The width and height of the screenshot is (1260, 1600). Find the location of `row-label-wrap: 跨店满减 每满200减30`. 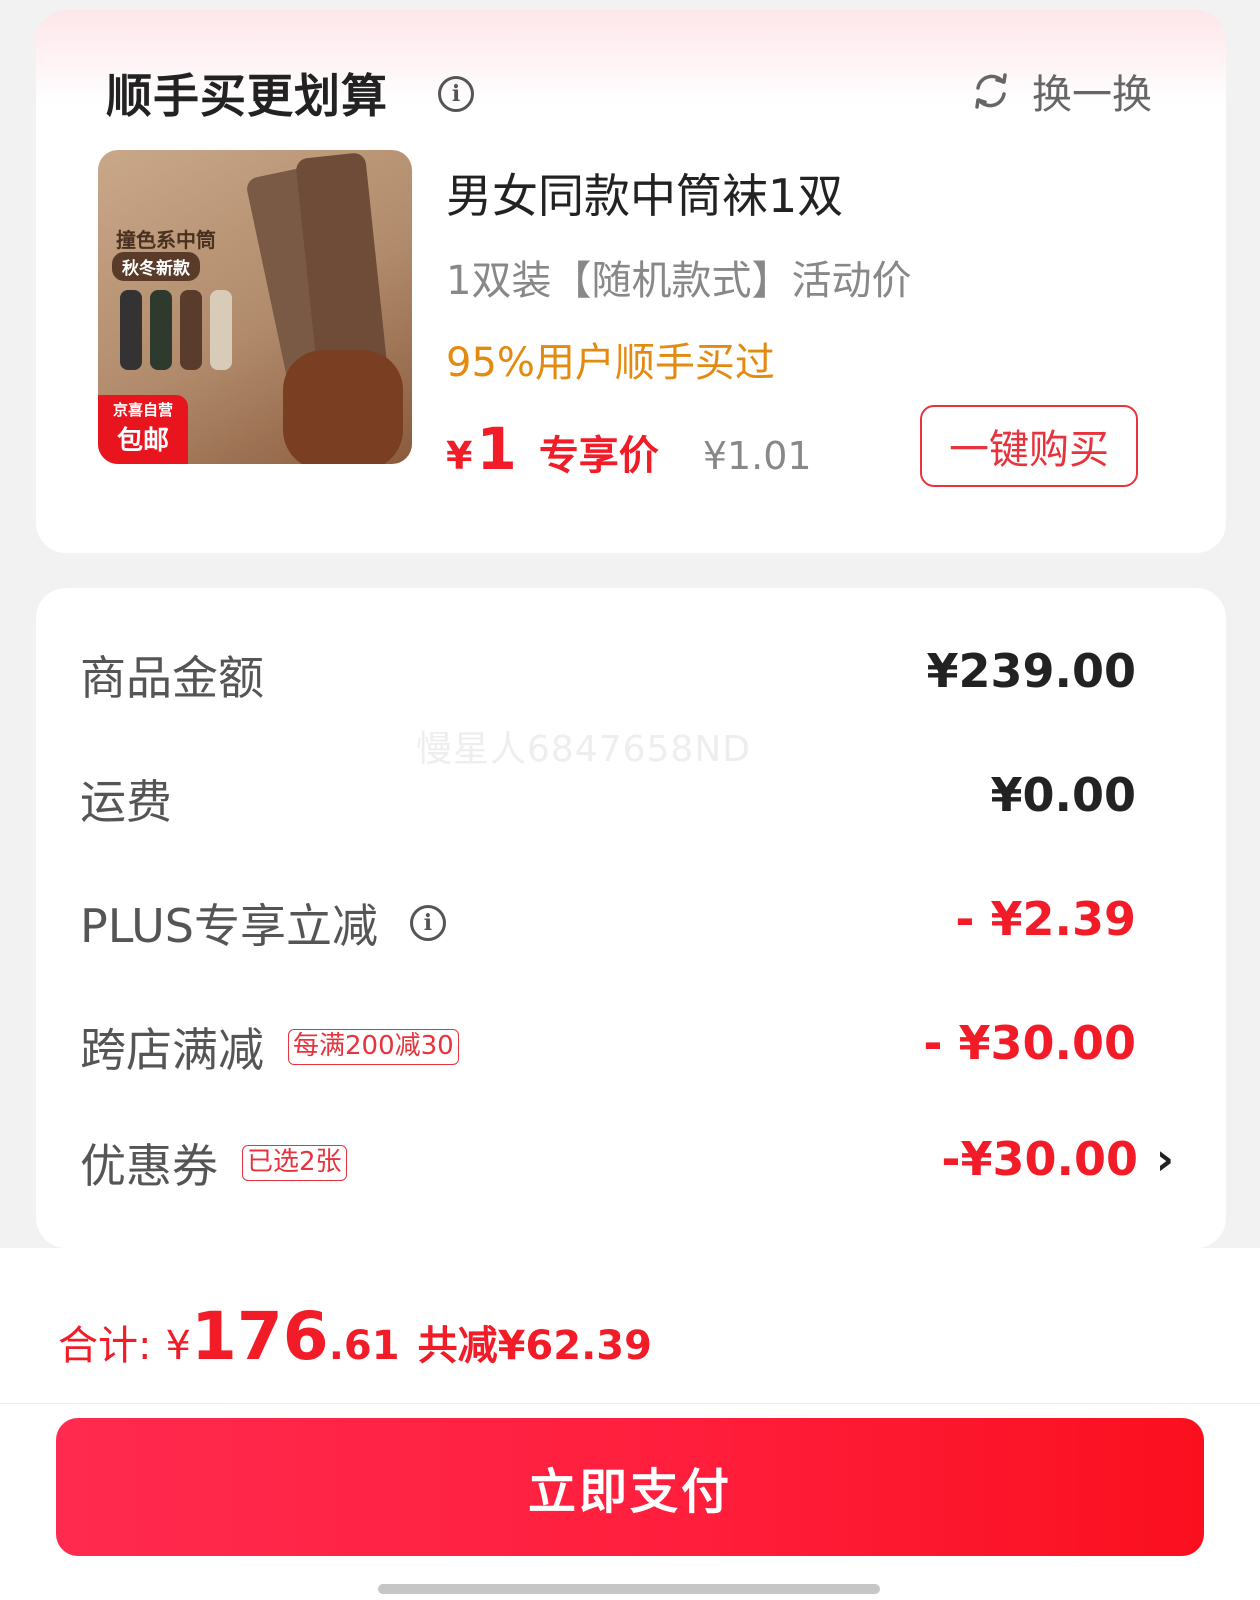

row-label-wrap: 跨店满减 每满200减30 is located at coordinates (269, 1047).